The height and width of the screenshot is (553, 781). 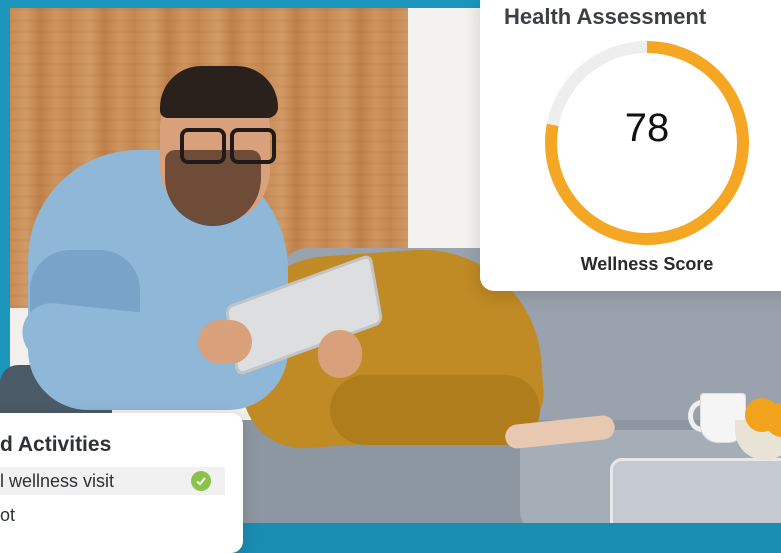 What do you see at coordinates (605, 16) in the screenshot?
I see `card-title: Health Assessment` at bounding box center [605, 16].